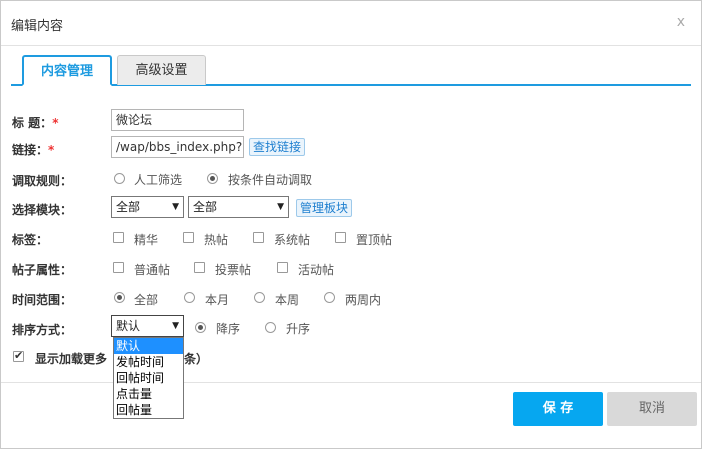  I want to click on footer-divider, so click(351, 382).